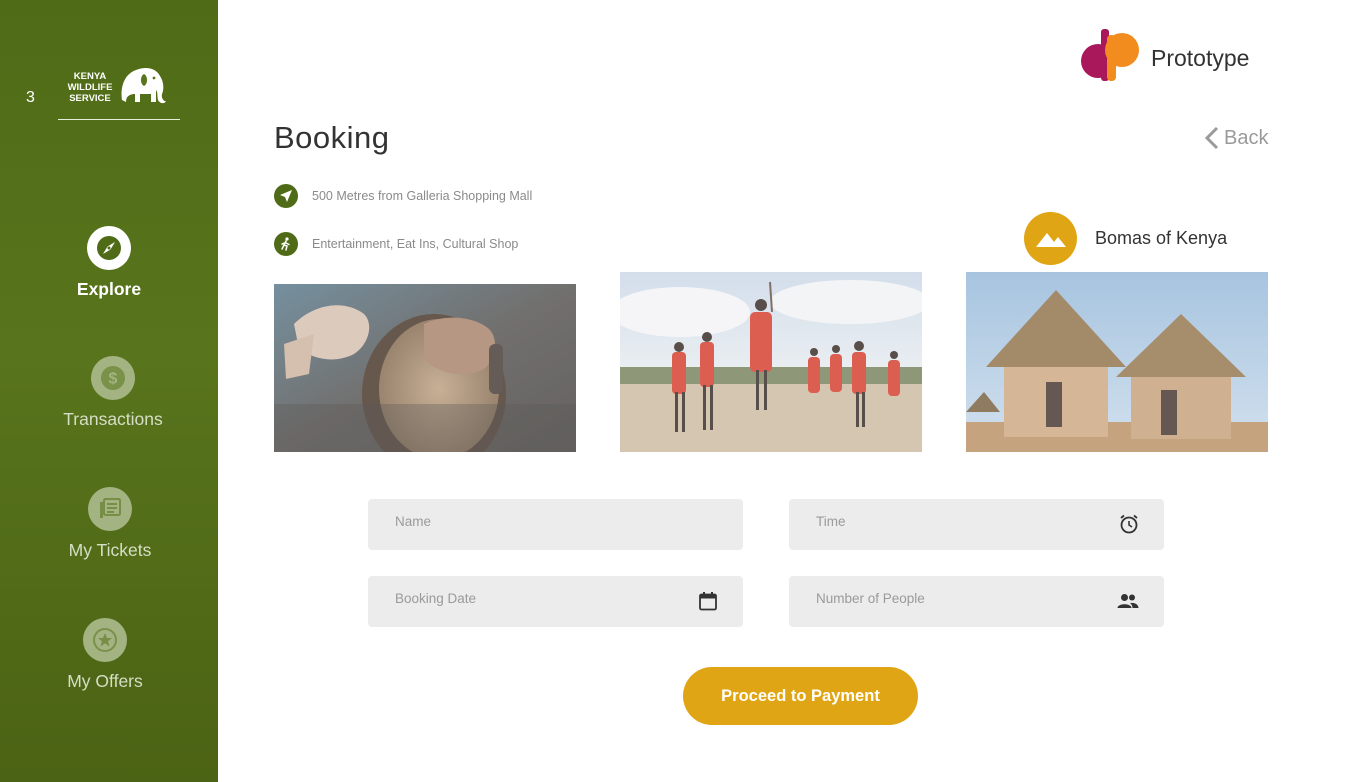 The width and height of the screenshot is (1366, 782). I want to click on booking-date-placeholder: Booking Date, so click(436, 598).